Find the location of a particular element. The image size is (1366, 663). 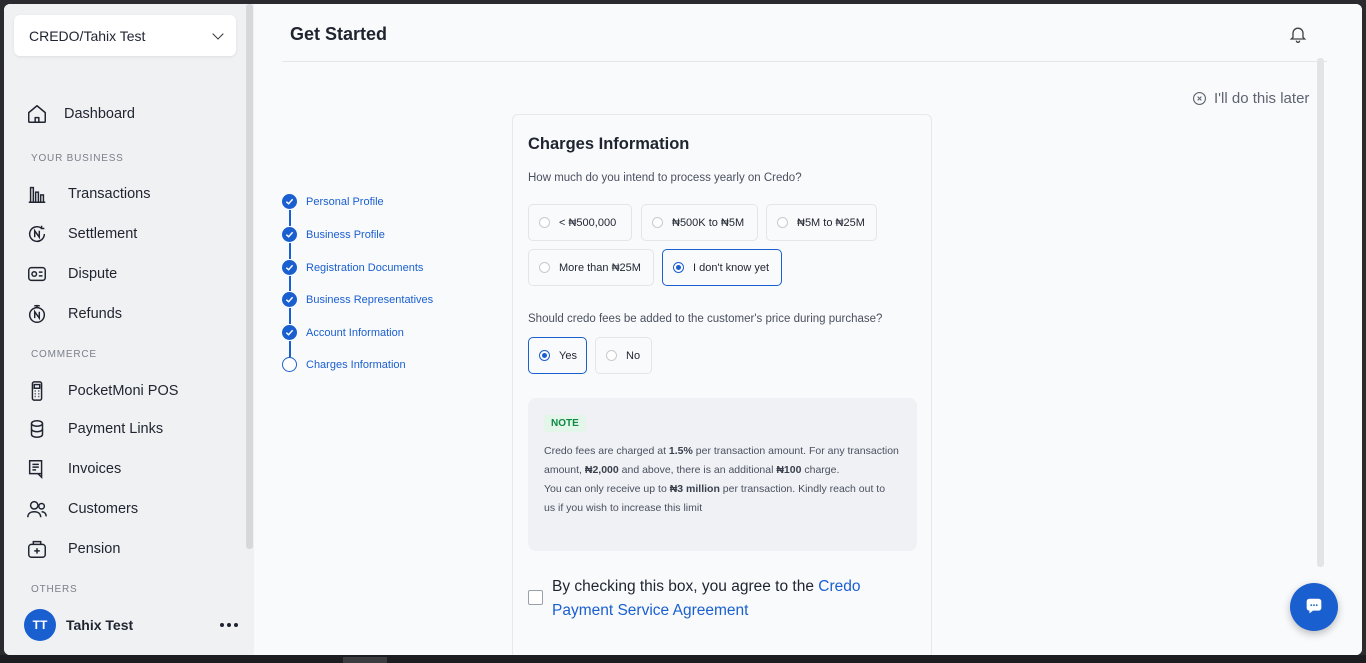

sidebar-item-label: Dispute is located at coordinates (93, 274).